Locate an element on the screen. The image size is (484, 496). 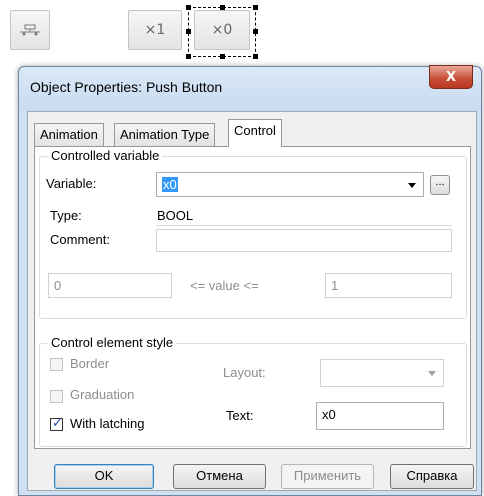
checkmark-icon: ✓ is located at coordinates (57, 423).